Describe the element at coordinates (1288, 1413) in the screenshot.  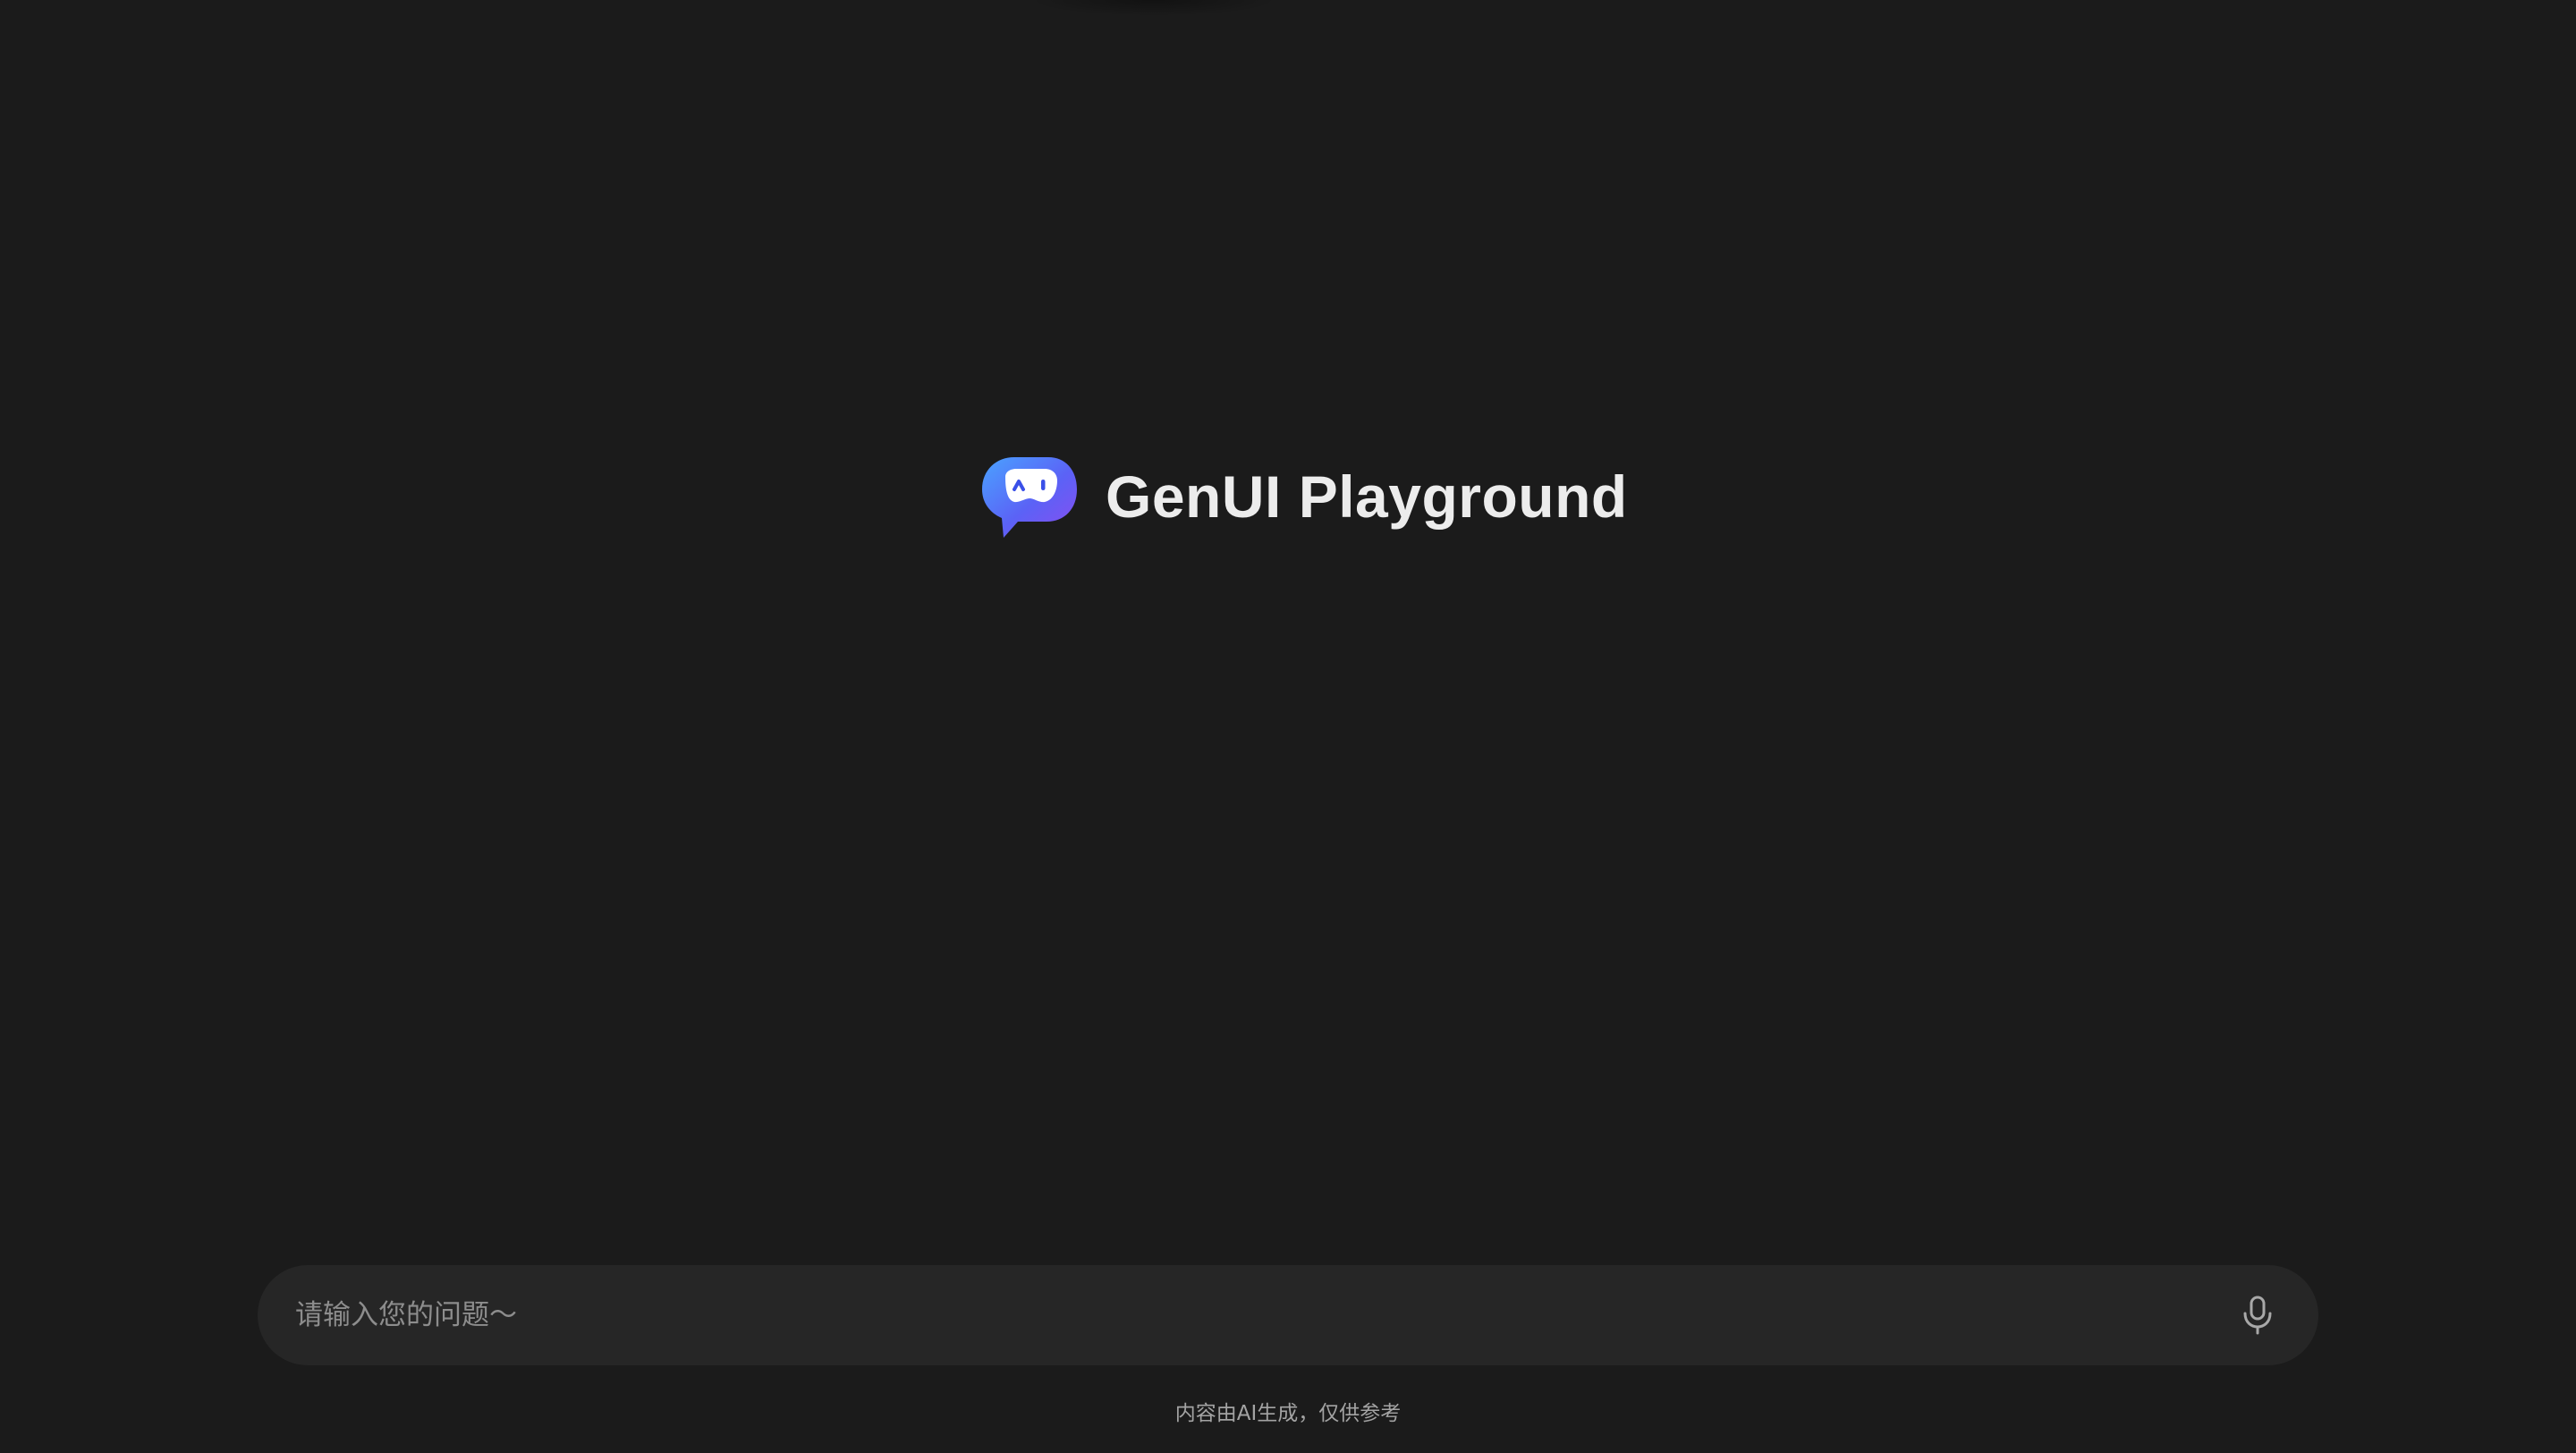
I see `ai-disclaimer: 内容由AI生成，仅供参考` at that location.